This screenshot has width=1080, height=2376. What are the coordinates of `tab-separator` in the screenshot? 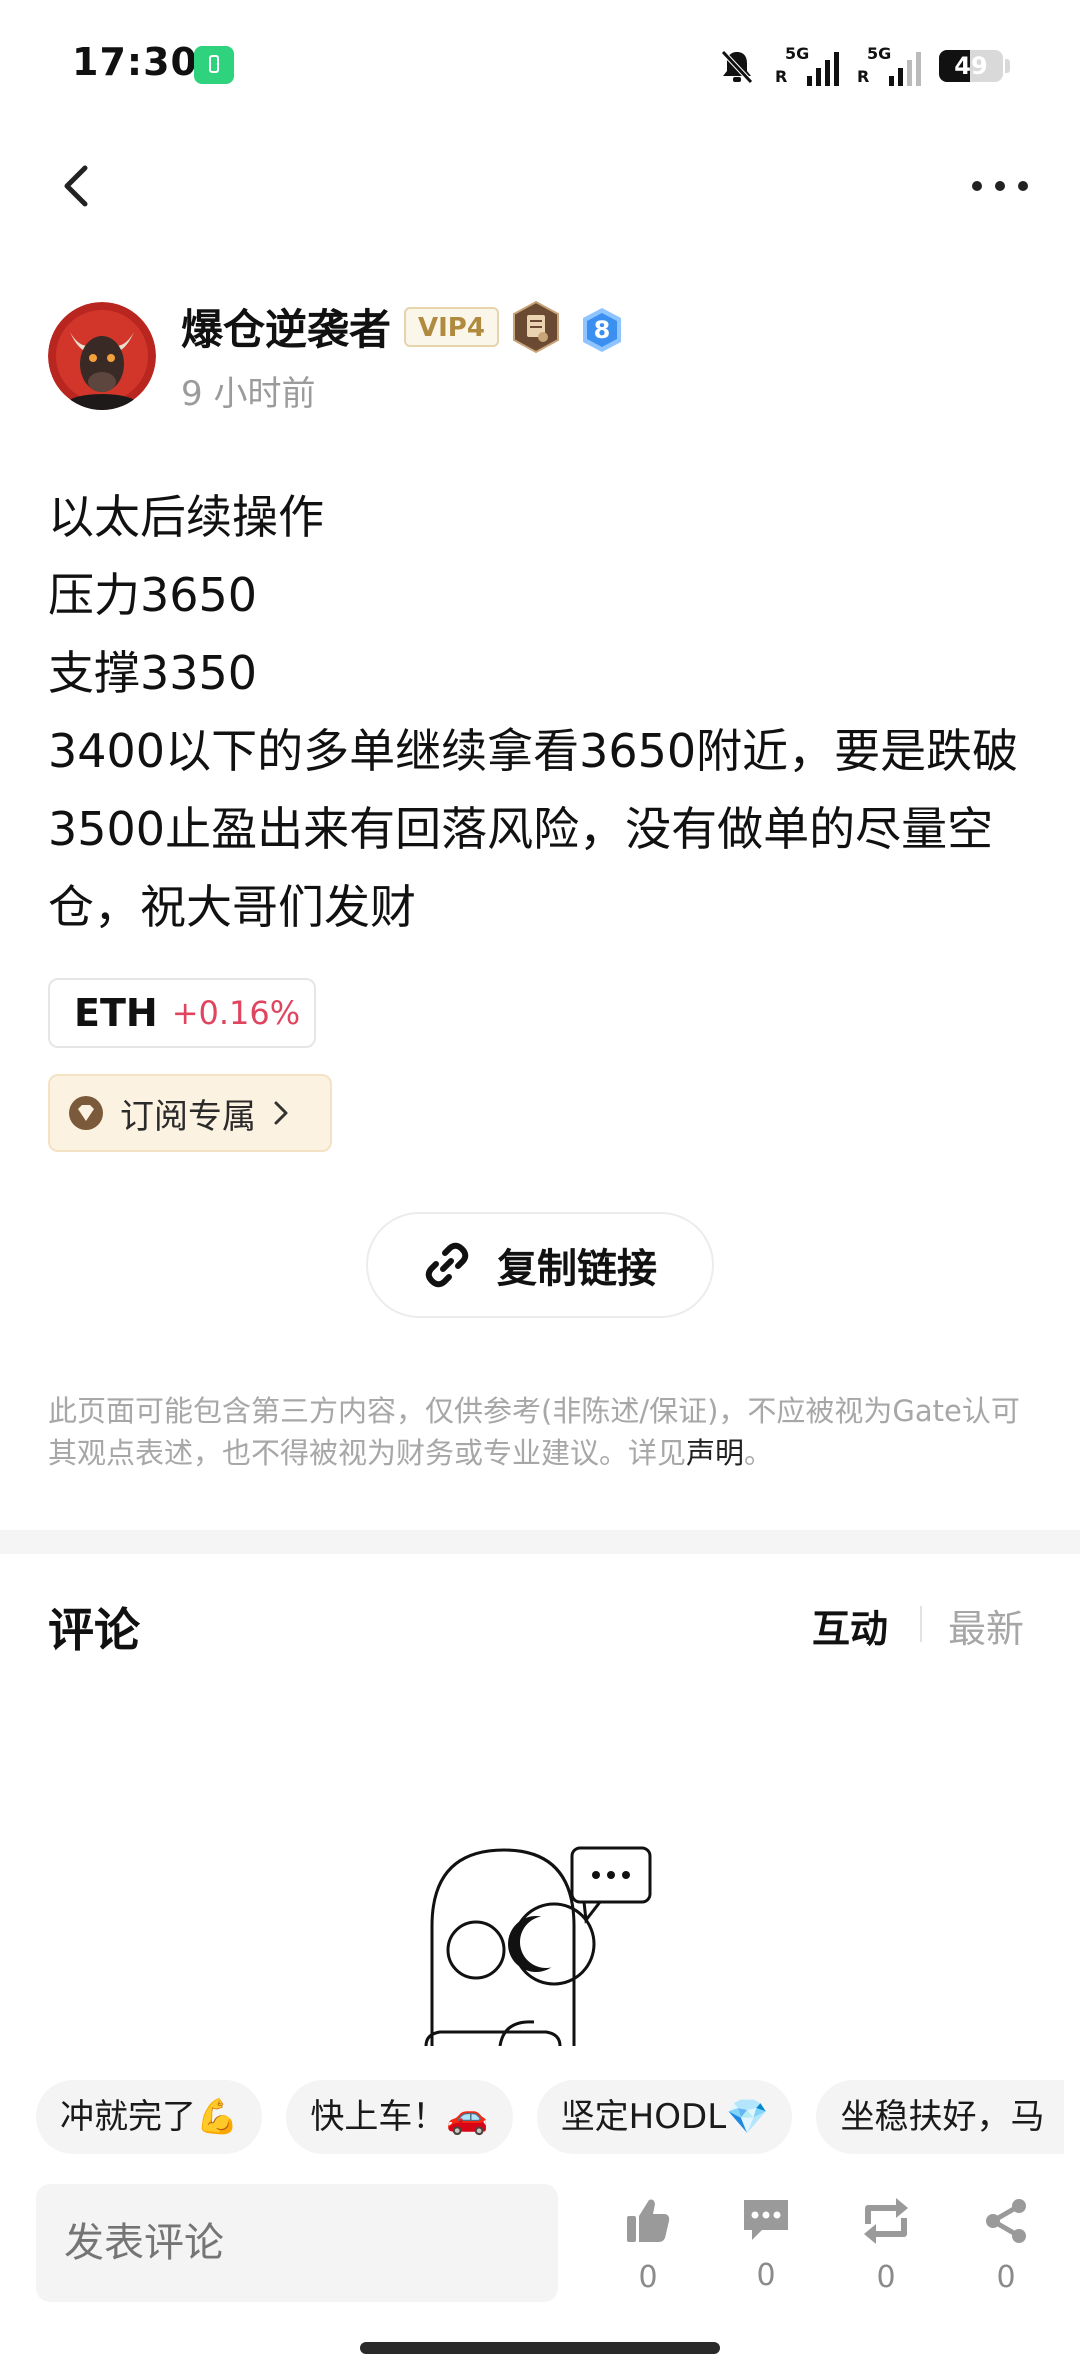 It's located at (921, 1624).